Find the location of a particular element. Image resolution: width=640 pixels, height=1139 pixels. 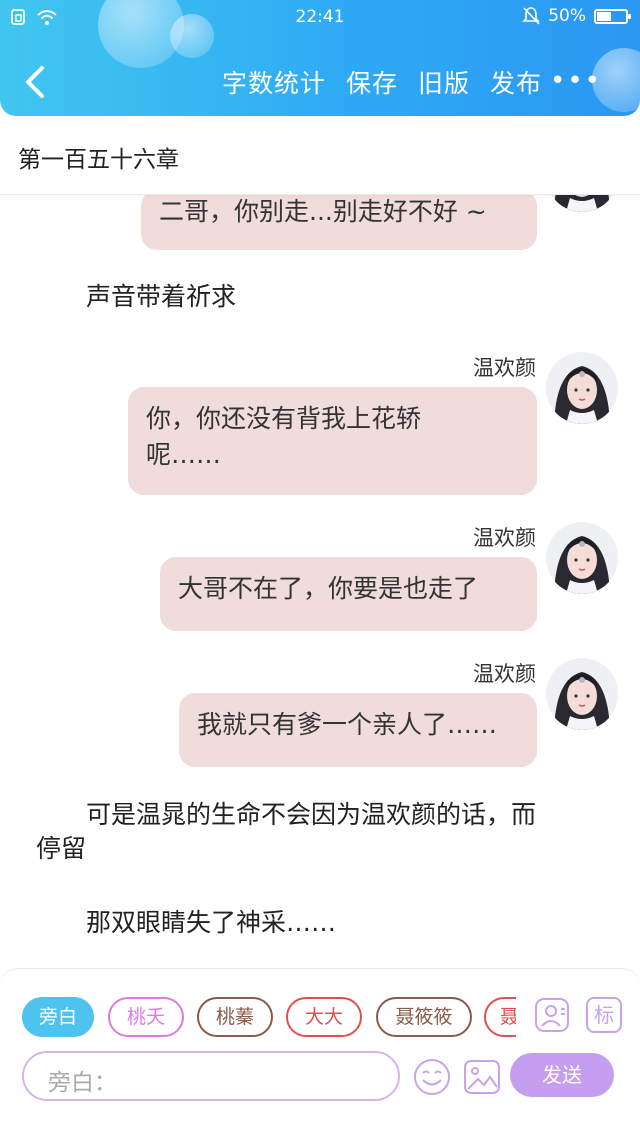

emoji-icon is located at coordinates (432, 1077).